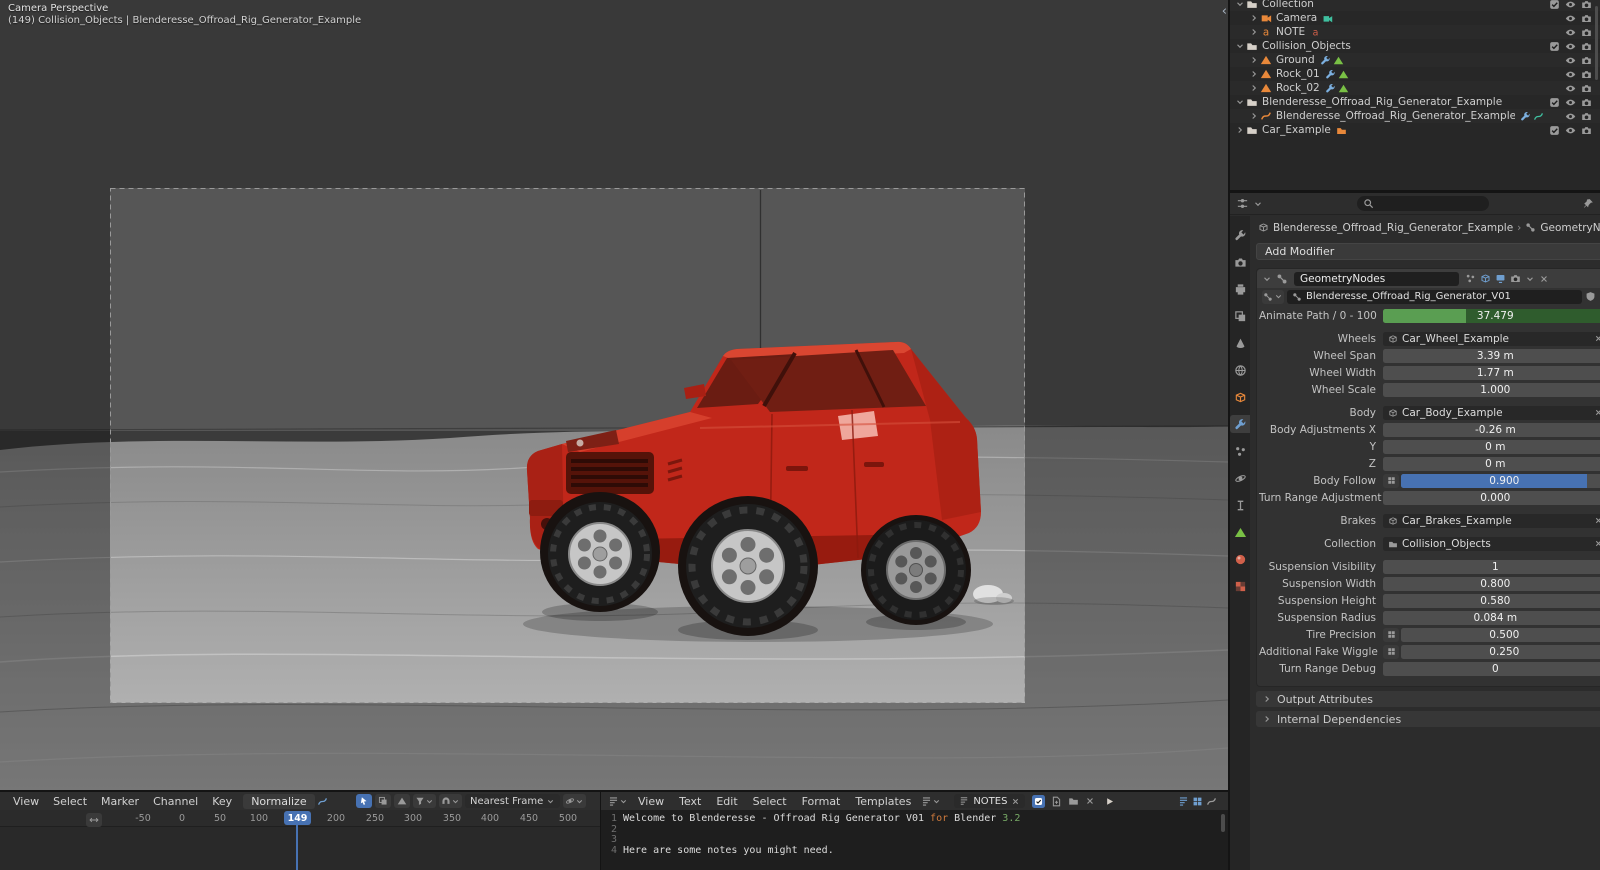 The image size is (1600, 870). I want to click on snap-mode-dropdown: Nearest Frame, so click(513, 801).